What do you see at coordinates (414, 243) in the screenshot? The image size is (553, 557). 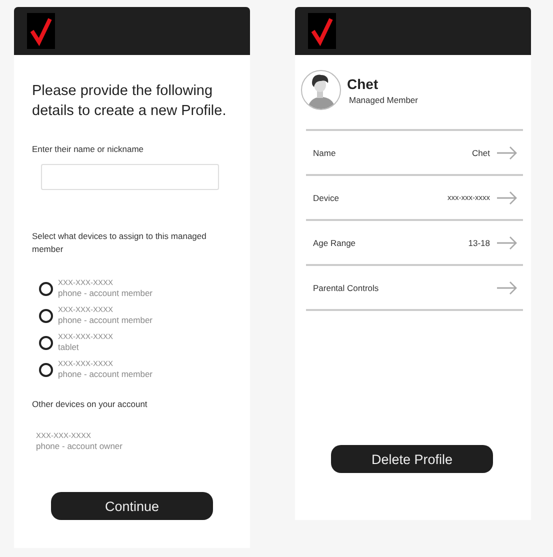 I see `settings-row: Age Range 13-18` at bounding box center [414, 243].